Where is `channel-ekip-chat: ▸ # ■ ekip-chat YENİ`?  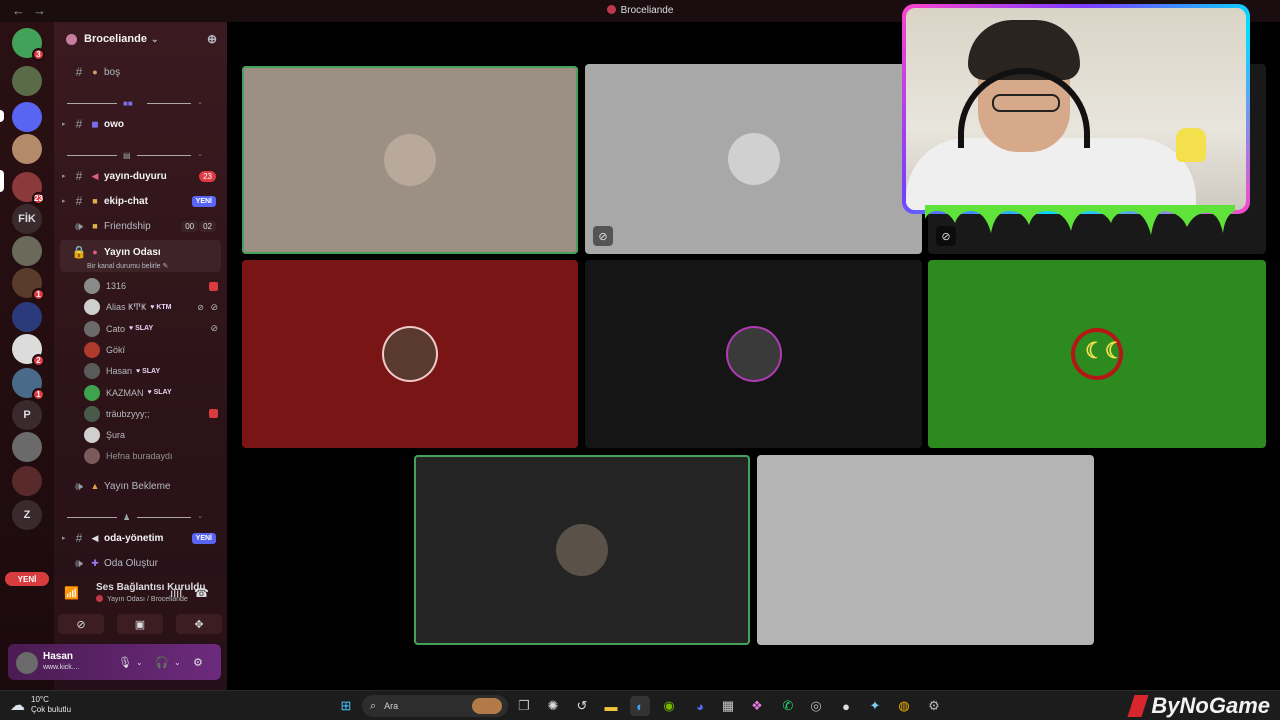 channel-ekip-chat: ▸ # ■ ekip-chat YENİ is located at coordinates (142, 201).